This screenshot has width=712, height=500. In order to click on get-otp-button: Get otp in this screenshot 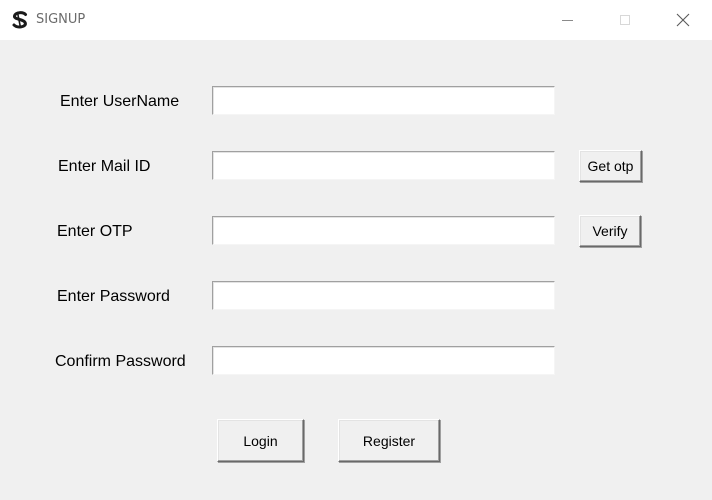, I will do `click(610, 166)`.